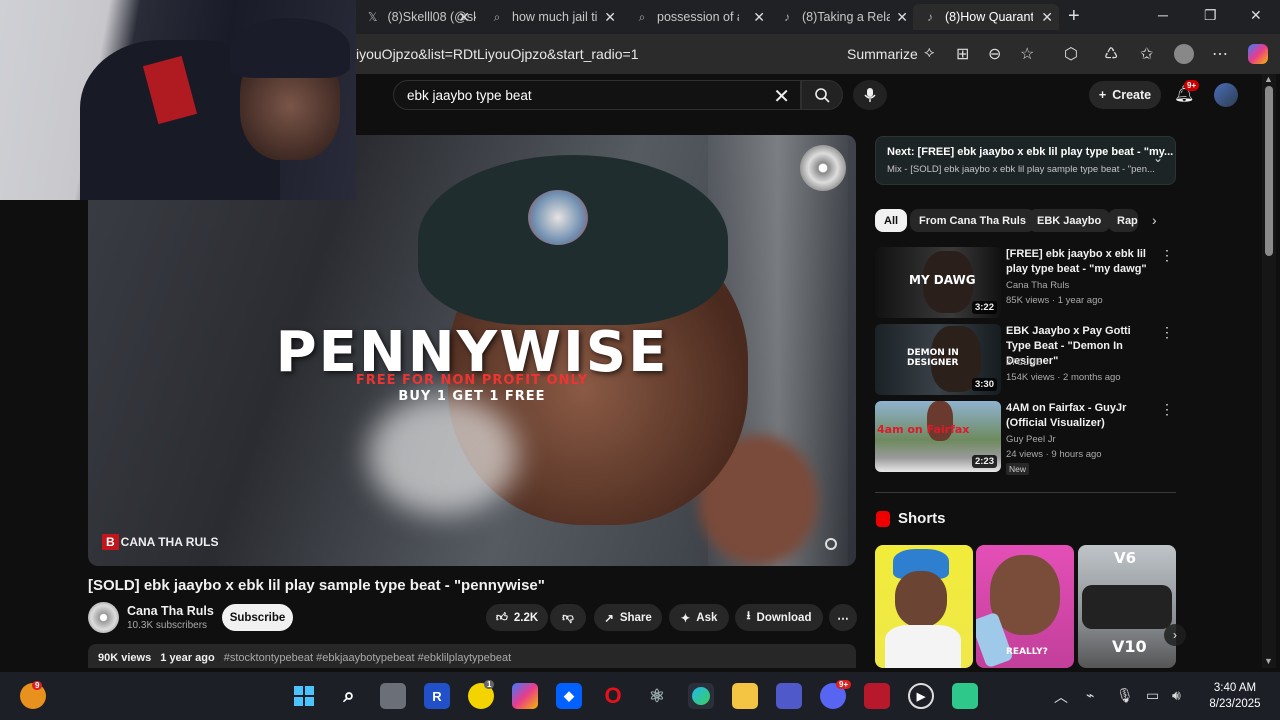 This screenshot has height=720, width=1280. Describe the element at coordinates (597, 95) in the screenshot. I see `search-box: ebk jaaybo type beat ✕` at that location.